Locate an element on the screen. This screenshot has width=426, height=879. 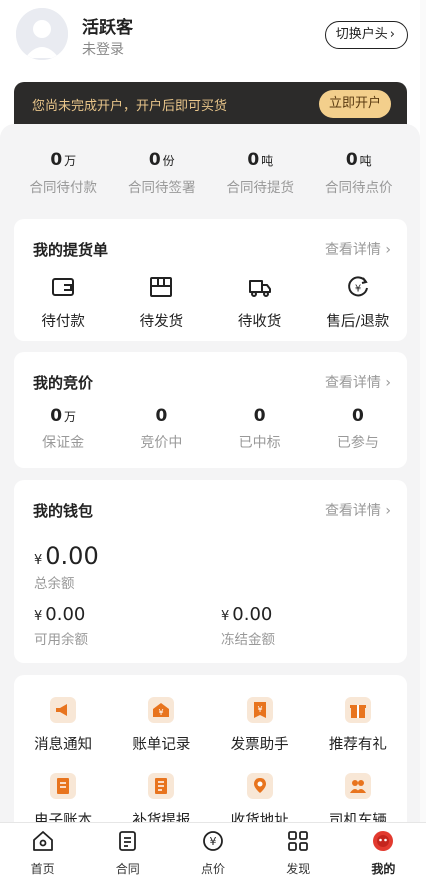
available-balance: ¥0.00 is located at coordinates (59, 614).